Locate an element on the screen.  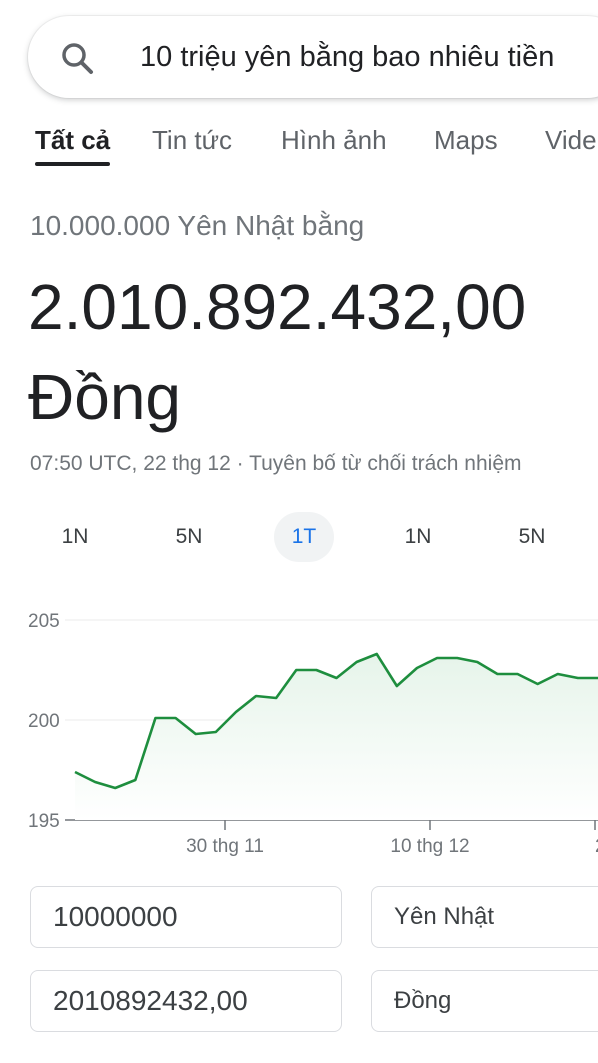
y-tick-label: 200 is located at coordinates (44, 721).